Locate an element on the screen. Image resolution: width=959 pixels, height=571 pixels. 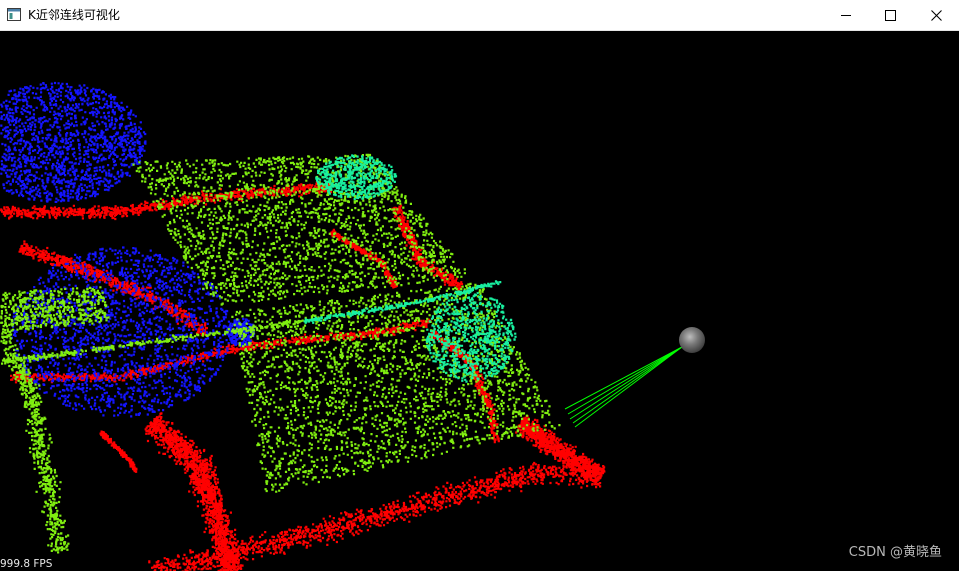
minimize-button is located at coordinates (846, 15).